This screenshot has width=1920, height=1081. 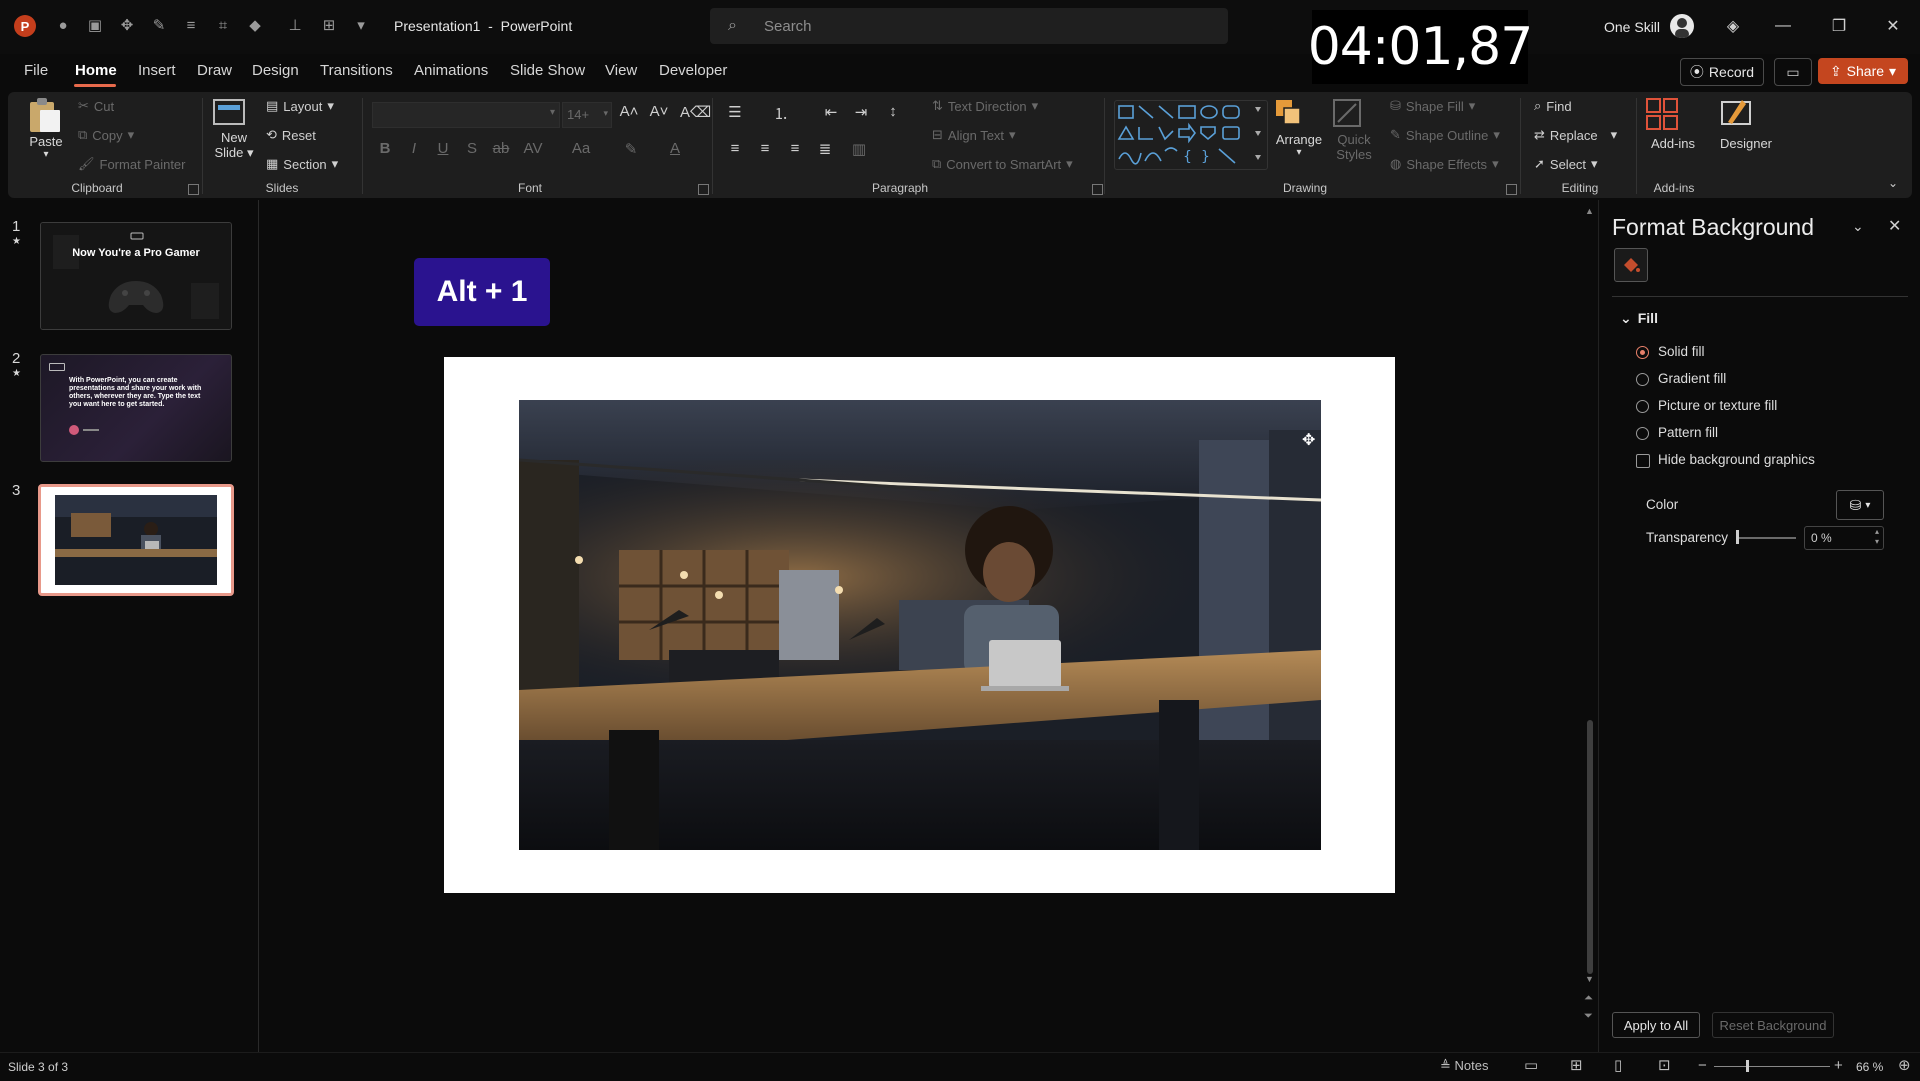 I want to click on next-slide-icon: ⏷, so click(x=1588, y=1016).